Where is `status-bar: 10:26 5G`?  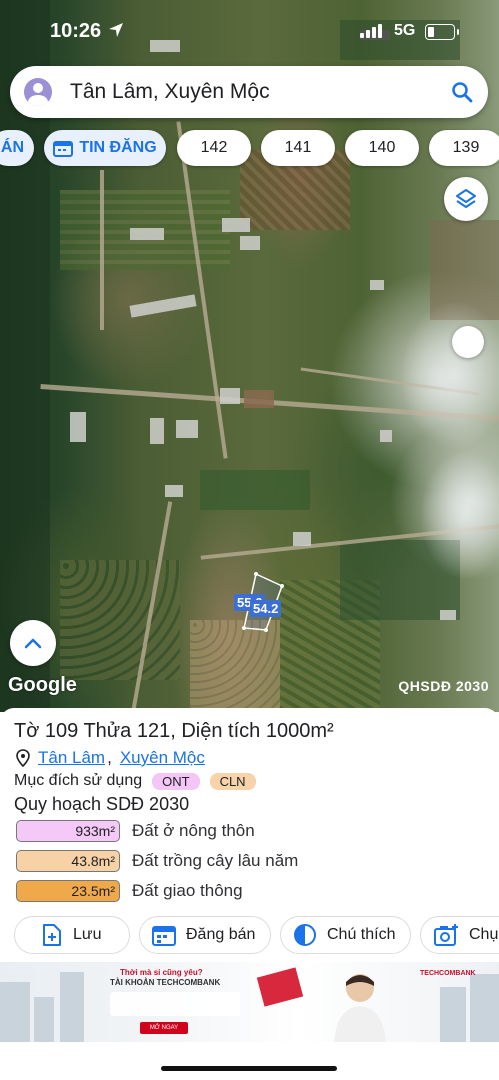
status-bar: 10:26 5G is located at coordinates (249, 31).